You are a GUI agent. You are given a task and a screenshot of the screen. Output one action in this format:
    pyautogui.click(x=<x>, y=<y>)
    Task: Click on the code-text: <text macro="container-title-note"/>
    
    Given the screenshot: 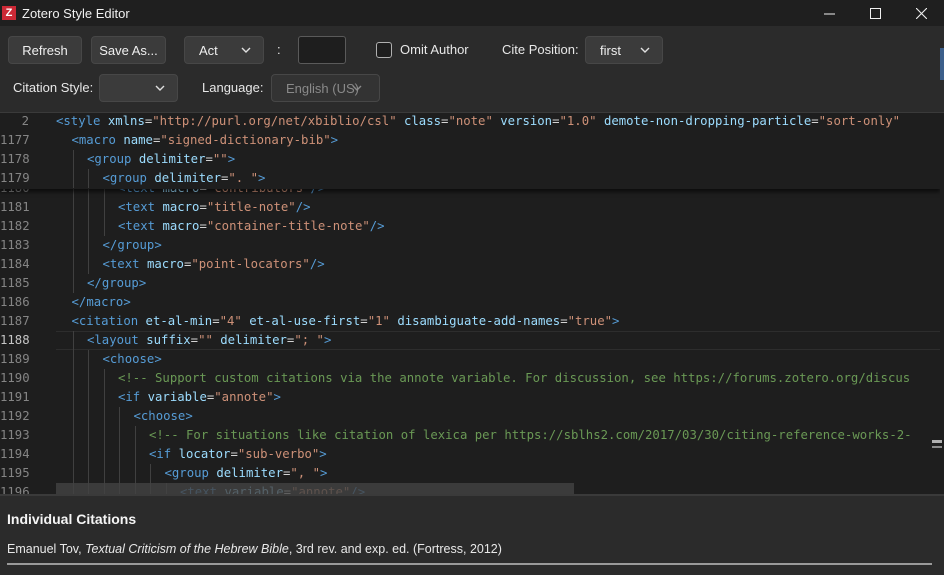 What is the action you would take?
    pyautogui.click(x=251, y=226)
    